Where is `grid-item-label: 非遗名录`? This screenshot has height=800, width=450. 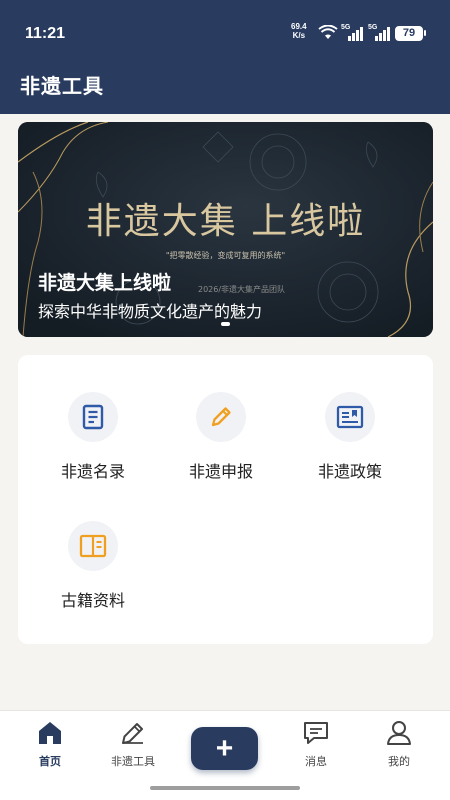 grid-item-label: 非遗名录 is located at coordinates (92, 471).